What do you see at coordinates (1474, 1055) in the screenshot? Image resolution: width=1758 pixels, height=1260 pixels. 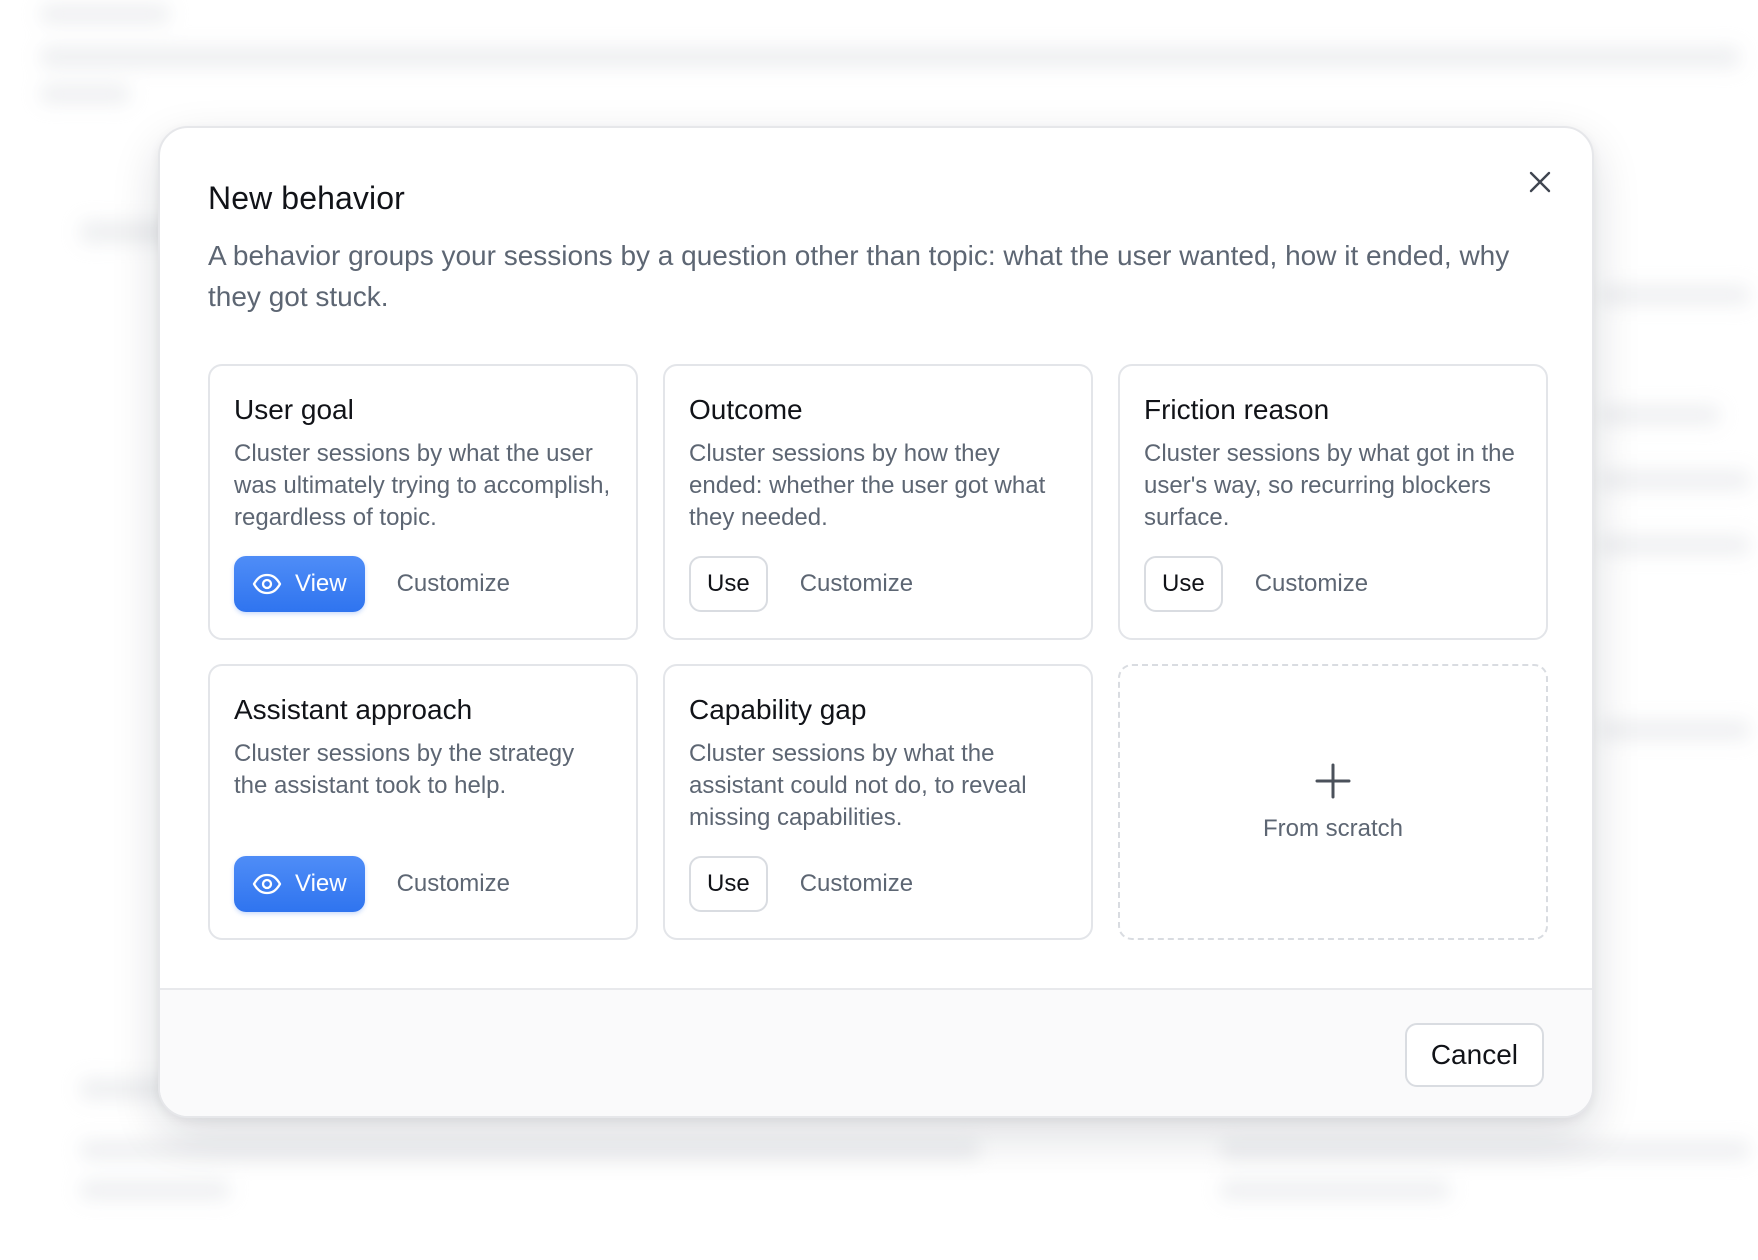 I see `cancel-button: Cancel` at bounding box center [1474, 1055].